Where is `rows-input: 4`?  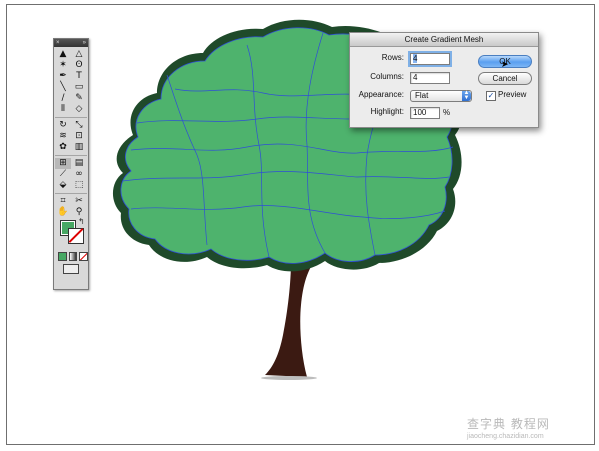 rows-input: 4 is located at coordinates (430, 59).